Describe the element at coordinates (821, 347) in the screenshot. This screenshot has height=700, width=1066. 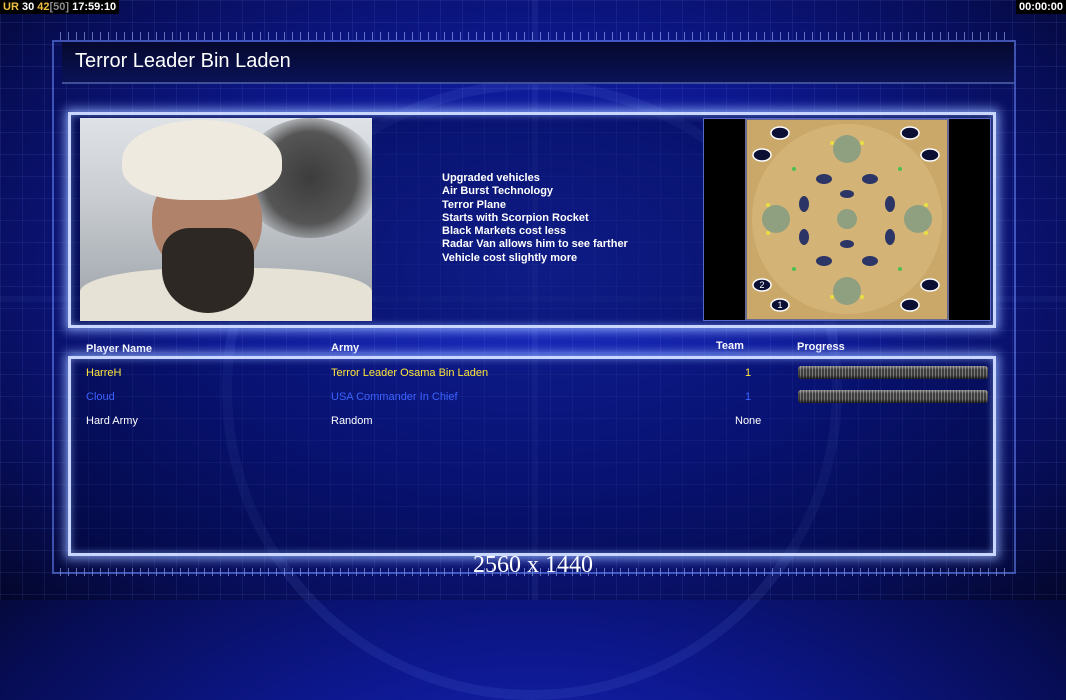
I see `column-header-progress: Progress` at that location.